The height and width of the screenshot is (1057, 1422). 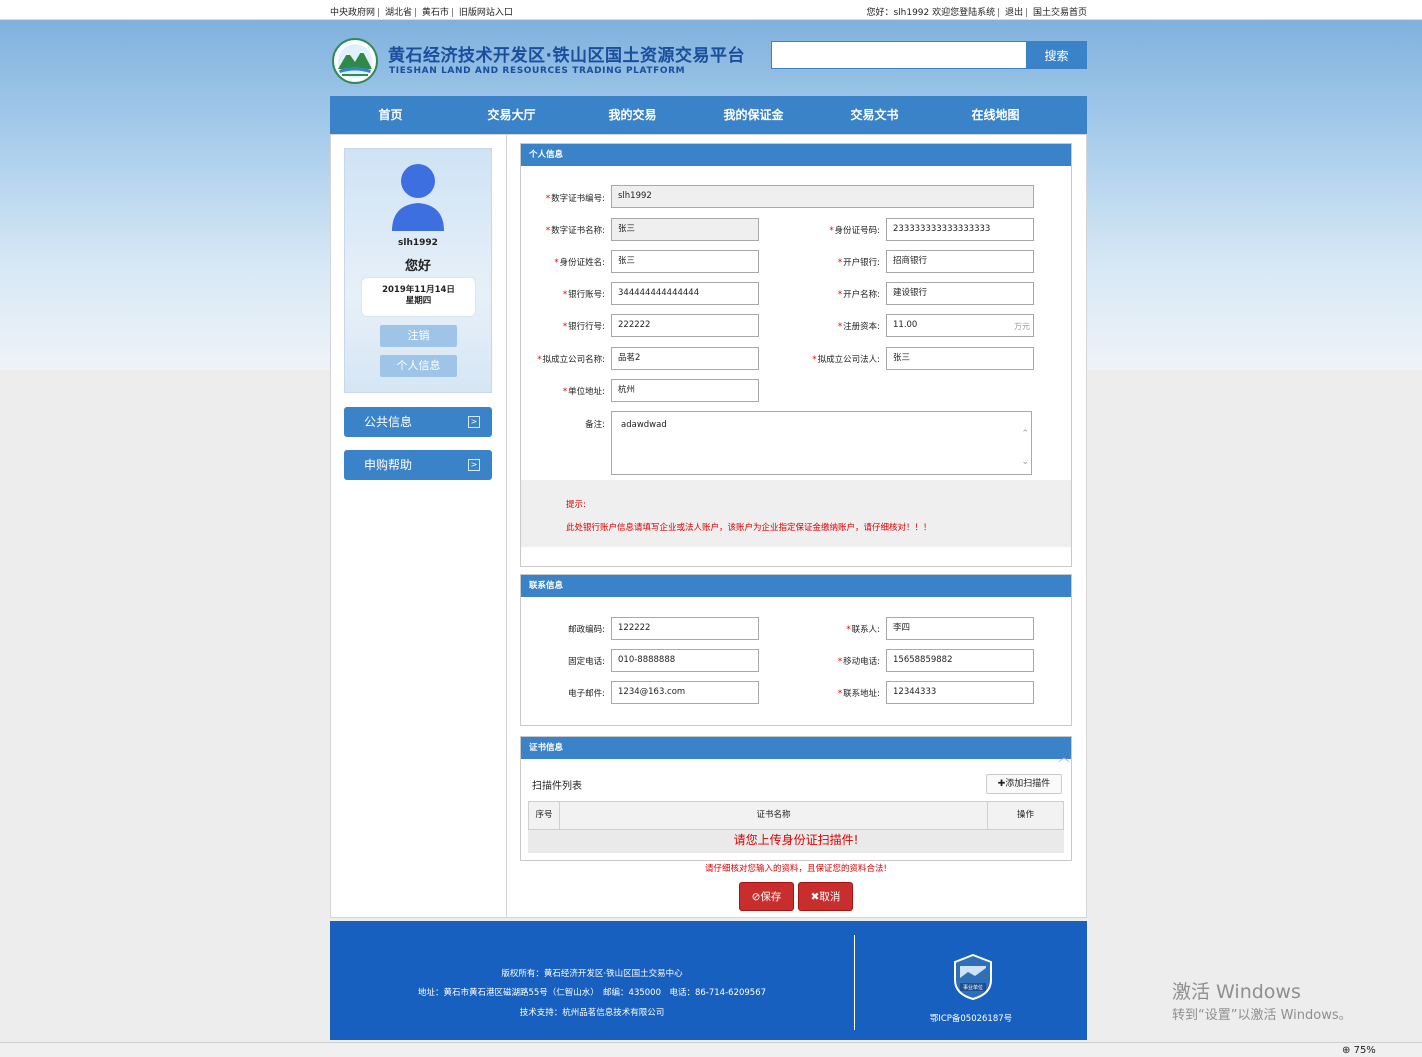 What do you see at coordinates (506, 526) in the screenshot?
I see `column-divider` at bounding box center [506, 526].